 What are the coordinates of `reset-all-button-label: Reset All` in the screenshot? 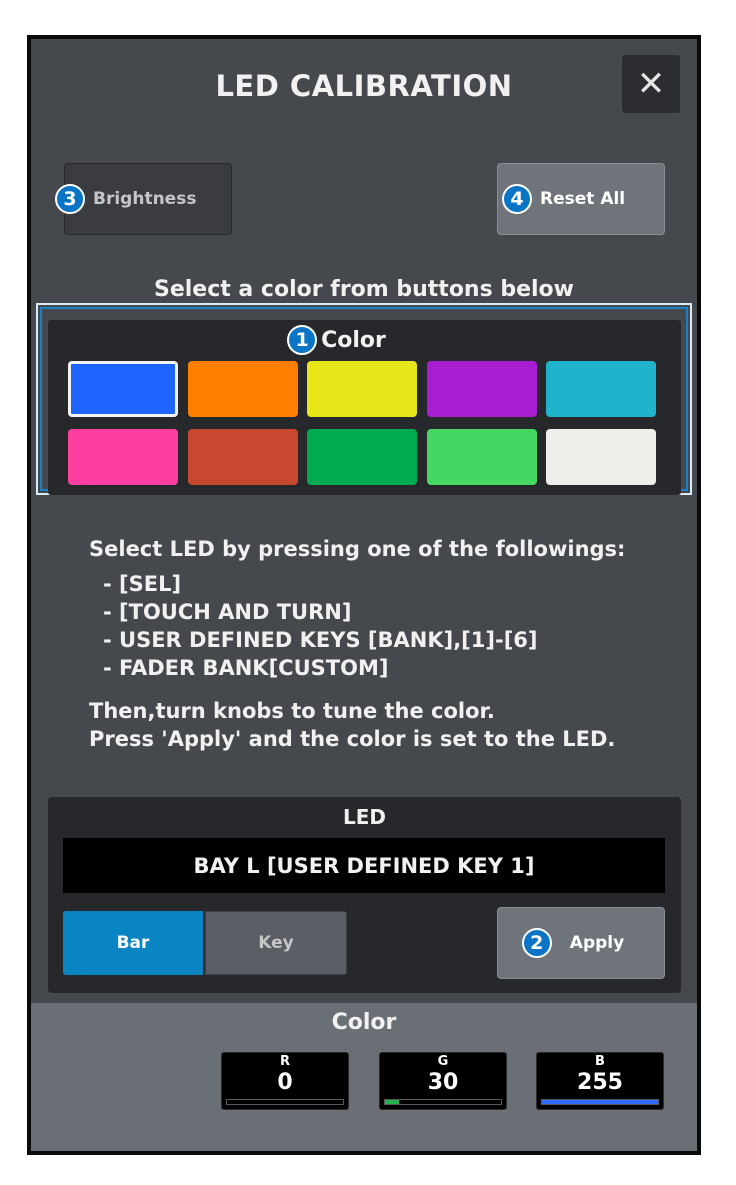 It's located at (583, 199).